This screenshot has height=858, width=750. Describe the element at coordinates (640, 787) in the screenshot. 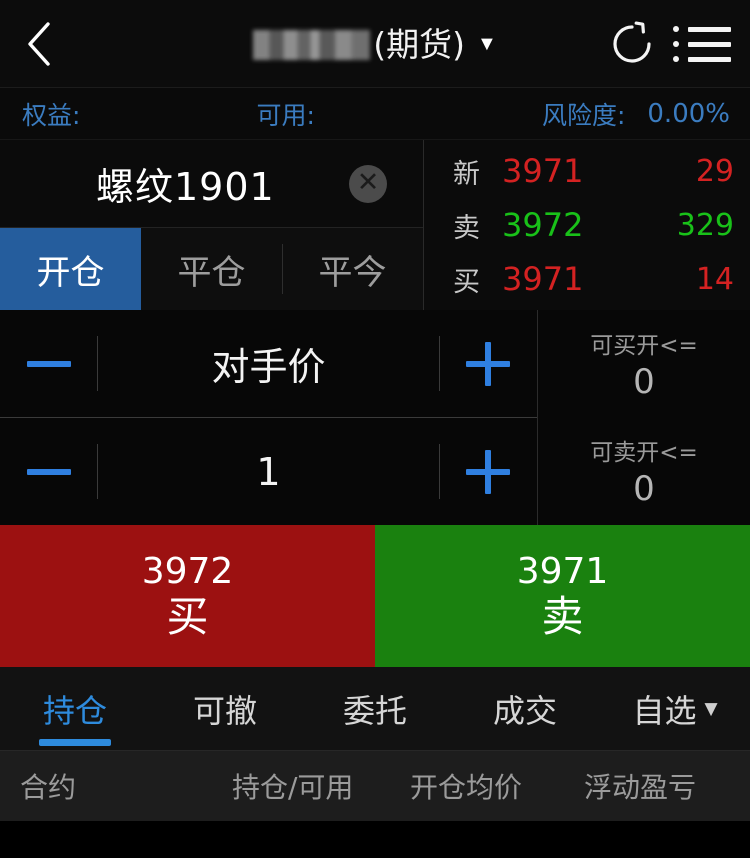

I see `column-floating-pnl: 浮动盈亏` at that location.